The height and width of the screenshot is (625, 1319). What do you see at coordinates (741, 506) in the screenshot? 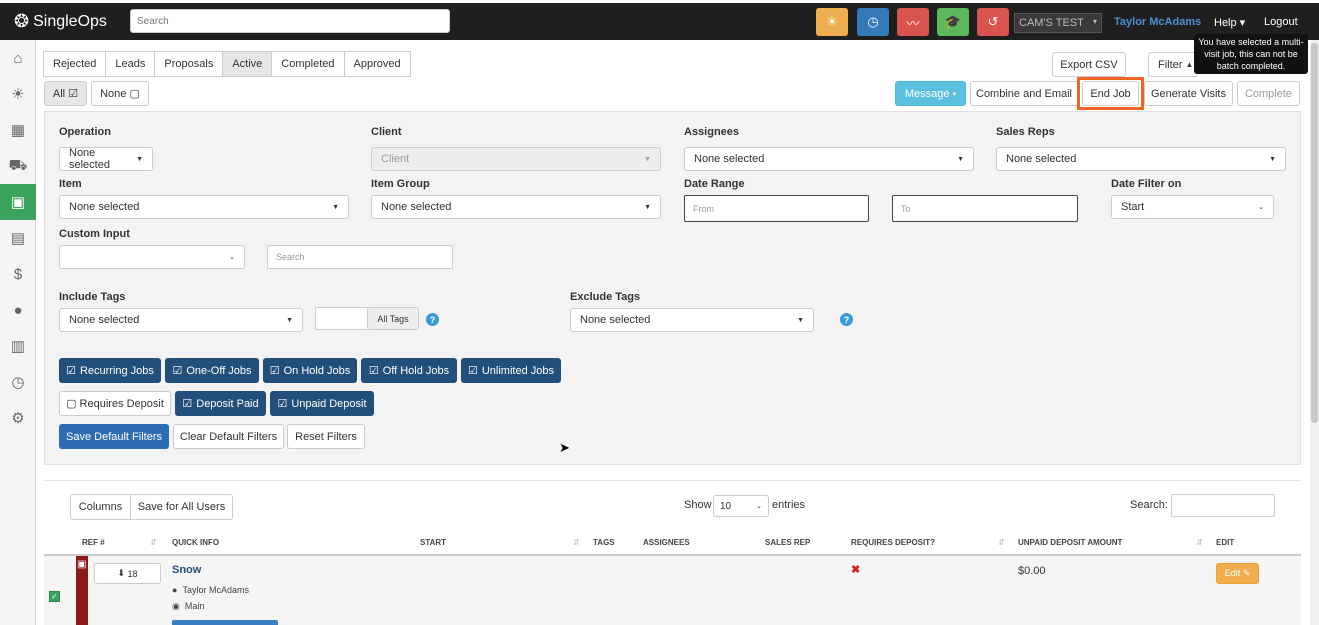
I see `entries-select: 10 ⌄` at bounding box center [741, 506].